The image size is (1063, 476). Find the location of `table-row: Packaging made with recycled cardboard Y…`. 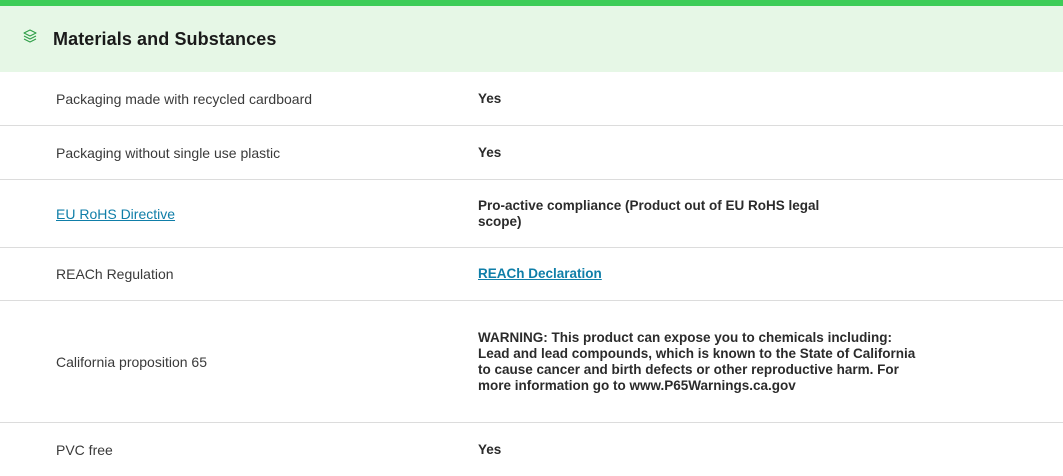

table-row: Packaging made with recycled cardboard Y… is located at coordinates (531, 99).